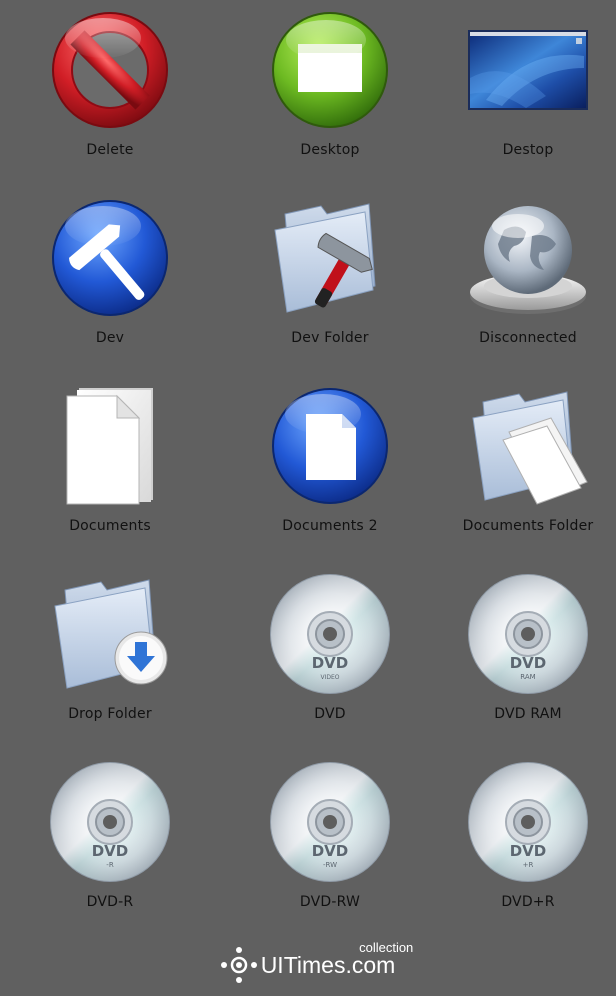 The width and height of the screenshot is (616, 996). I want to click on dvd-icon: DVD VIDEO, so click(330, 634).